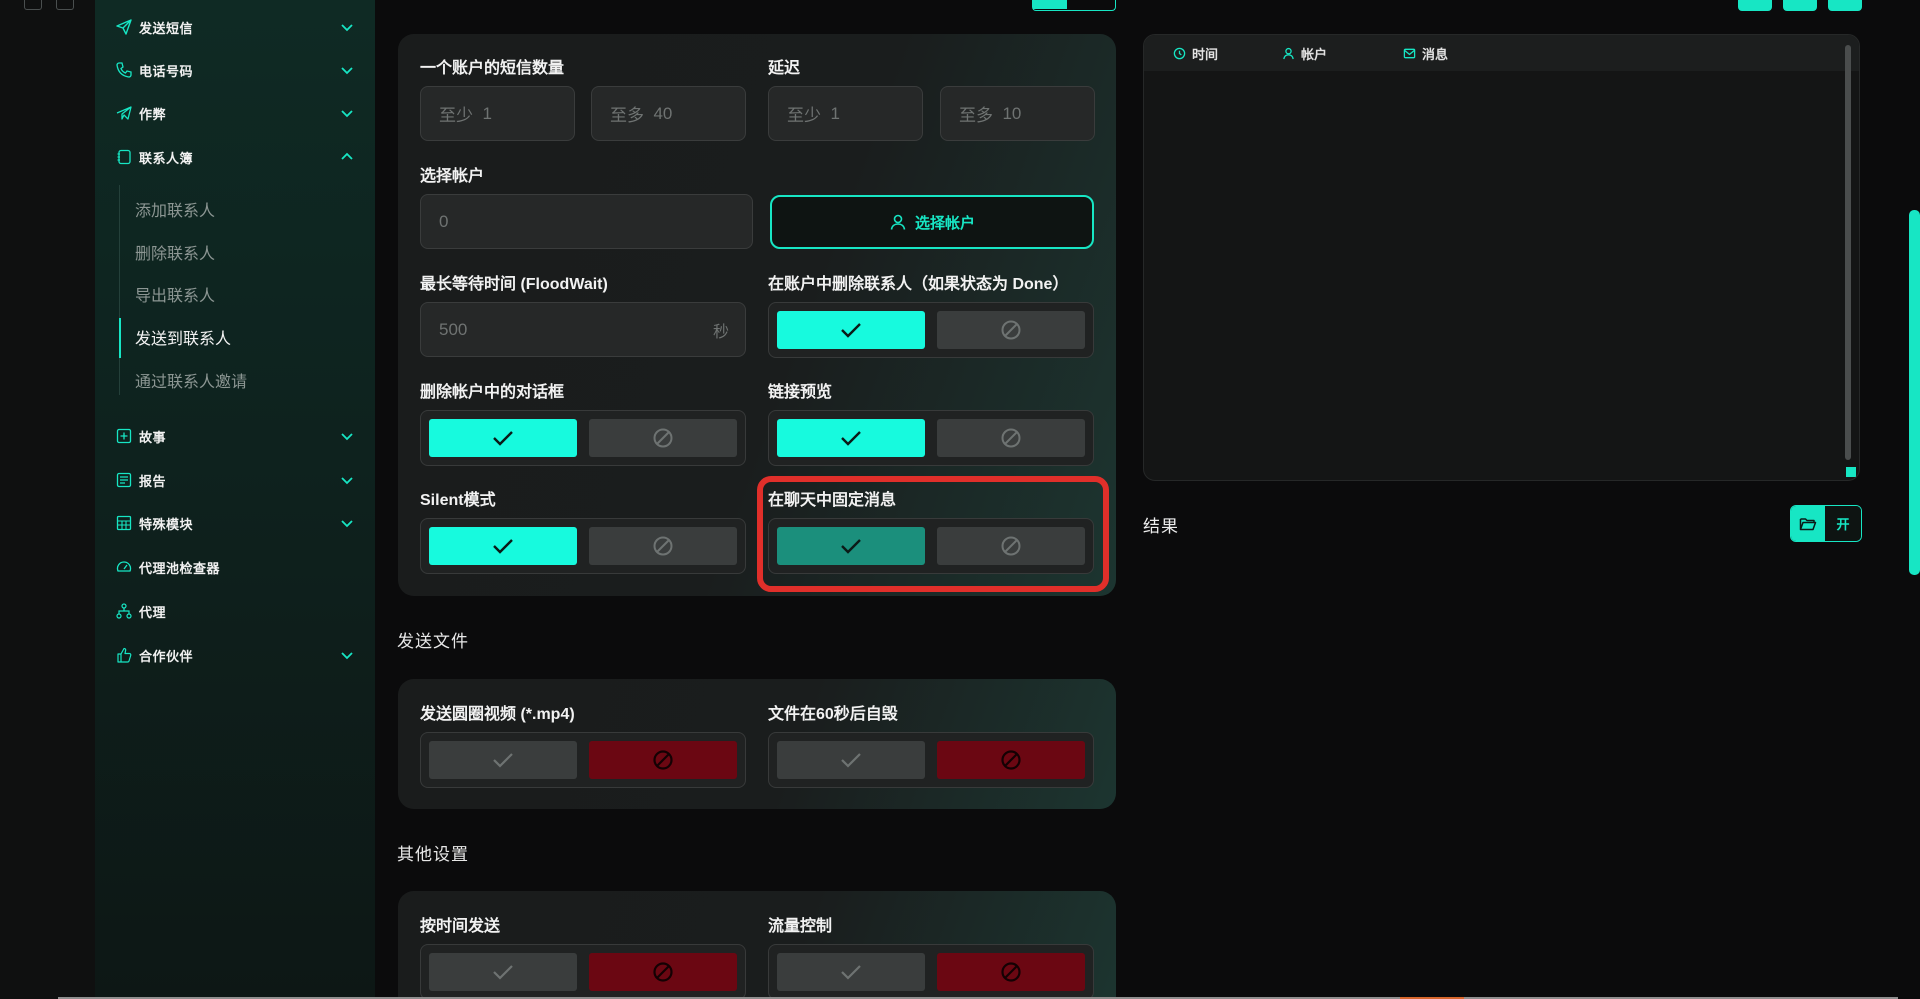  I want to click on plus-square-icon, so click(124, 436).